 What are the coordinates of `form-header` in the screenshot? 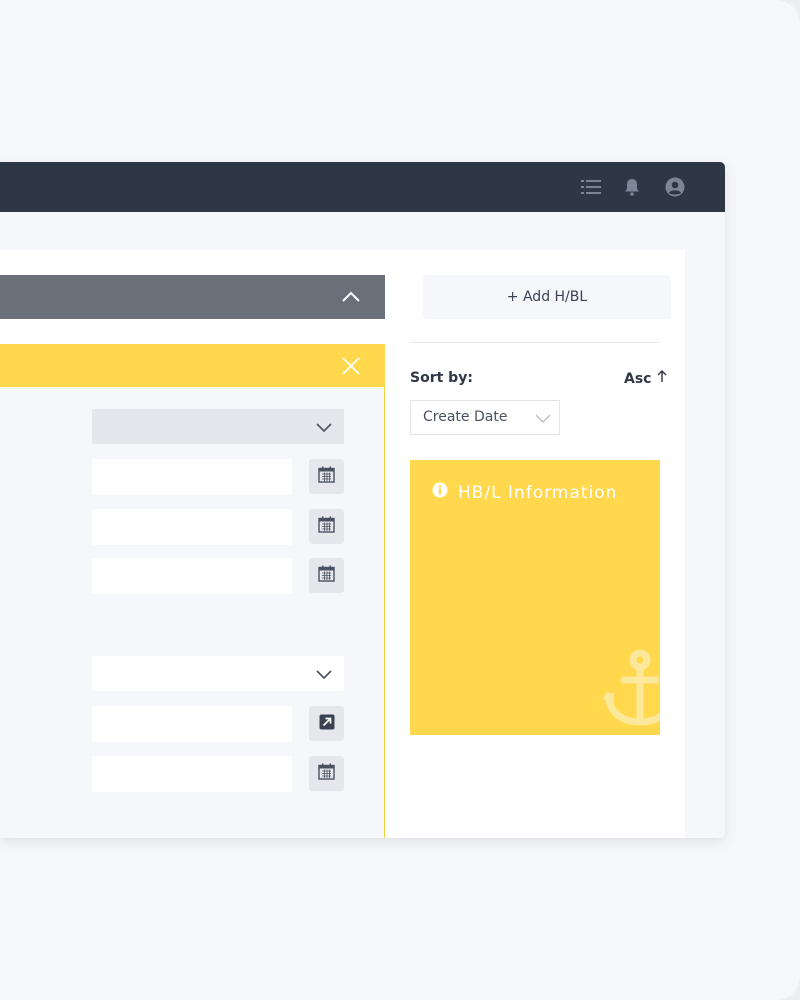 It's located at (192, 365).